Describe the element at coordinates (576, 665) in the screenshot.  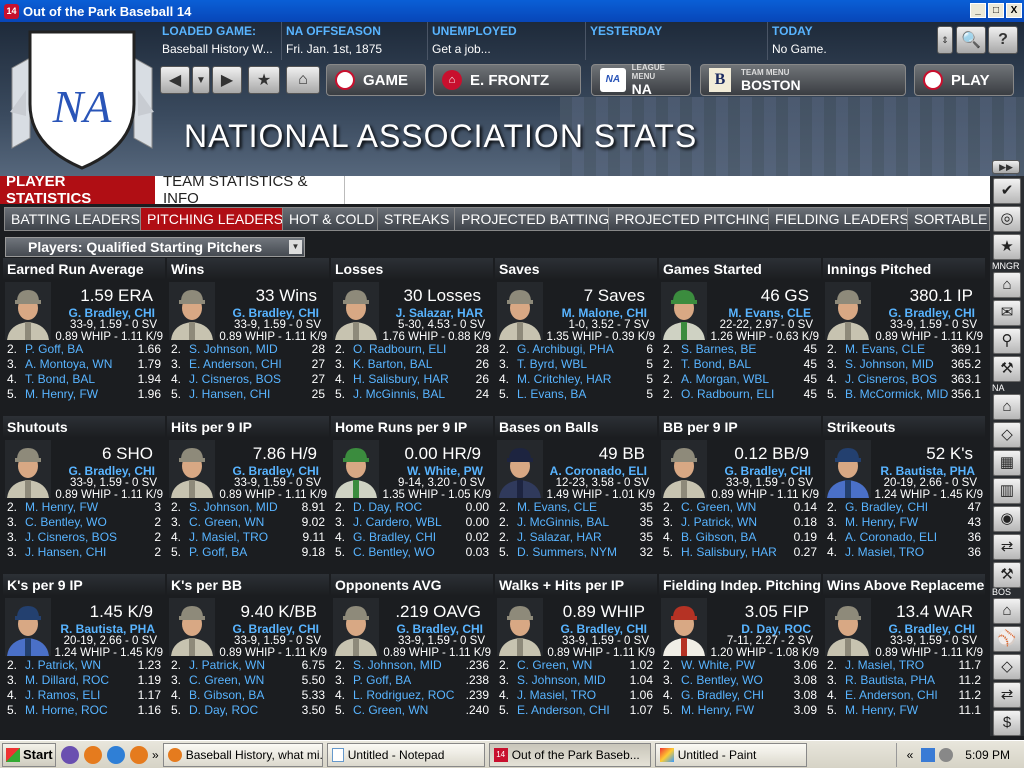
I see `rank-row: 2. C. Green, WN 1.02` at that location.